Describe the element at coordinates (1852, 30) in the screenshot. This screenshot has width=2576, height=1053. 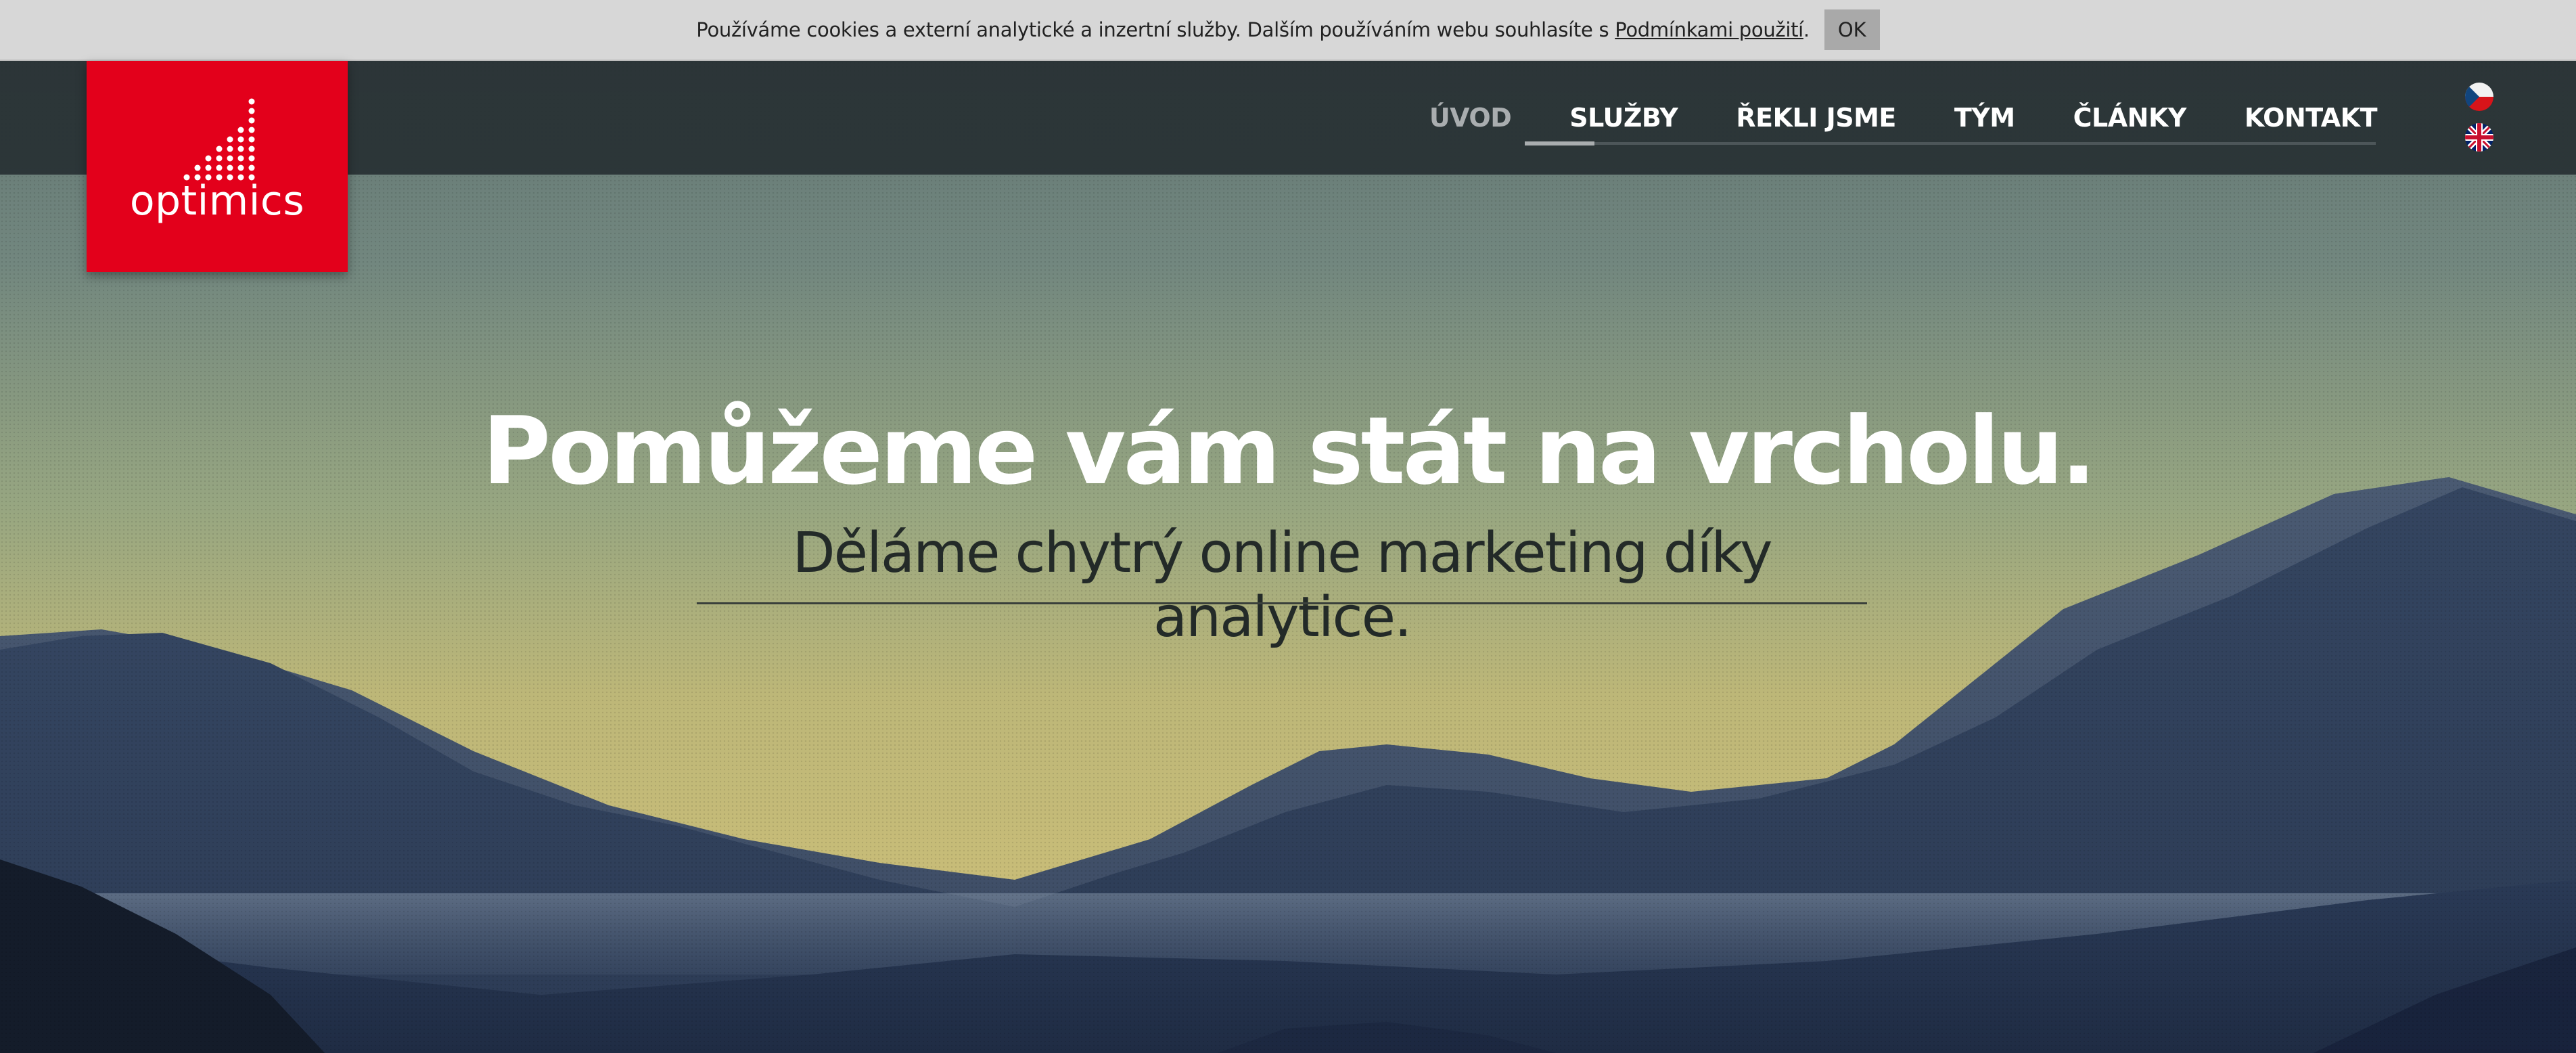
I see `cookie-ok-button: OK` at that location.